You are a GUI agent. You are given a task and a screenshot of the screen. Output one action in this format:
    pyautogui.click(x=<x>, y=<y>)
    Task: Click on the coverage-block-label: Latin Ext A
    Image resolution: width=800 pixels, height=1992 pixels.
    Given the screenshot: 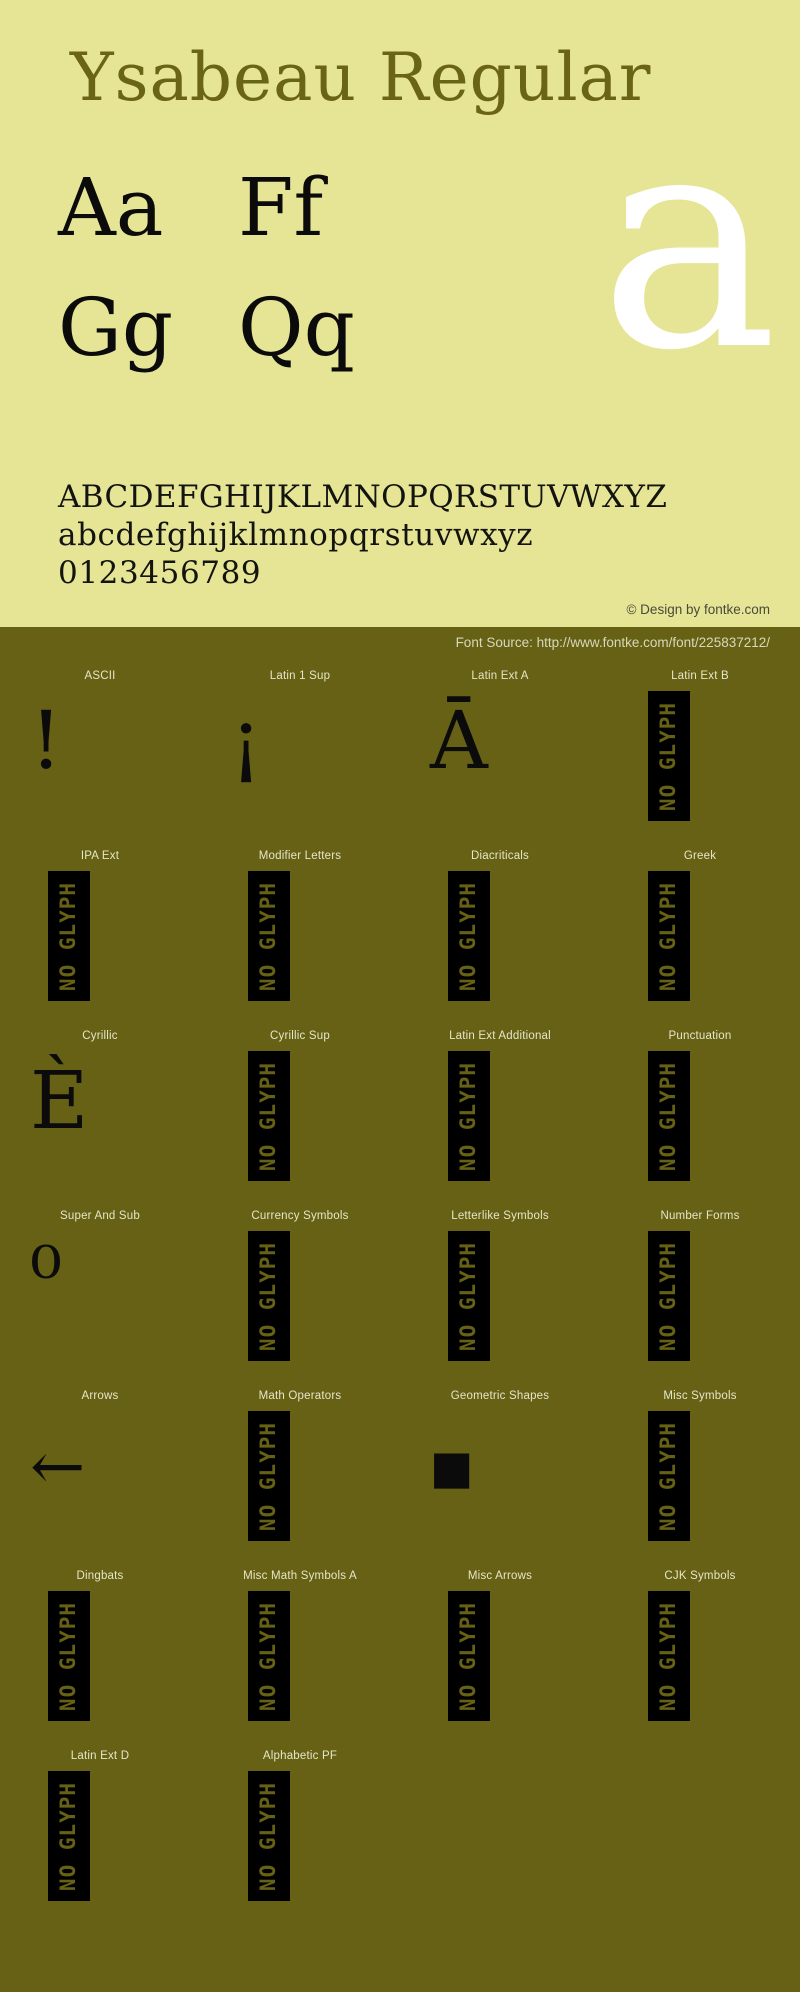 What is the action you would take?
    pyautogui.click(x=500, y=676)
    